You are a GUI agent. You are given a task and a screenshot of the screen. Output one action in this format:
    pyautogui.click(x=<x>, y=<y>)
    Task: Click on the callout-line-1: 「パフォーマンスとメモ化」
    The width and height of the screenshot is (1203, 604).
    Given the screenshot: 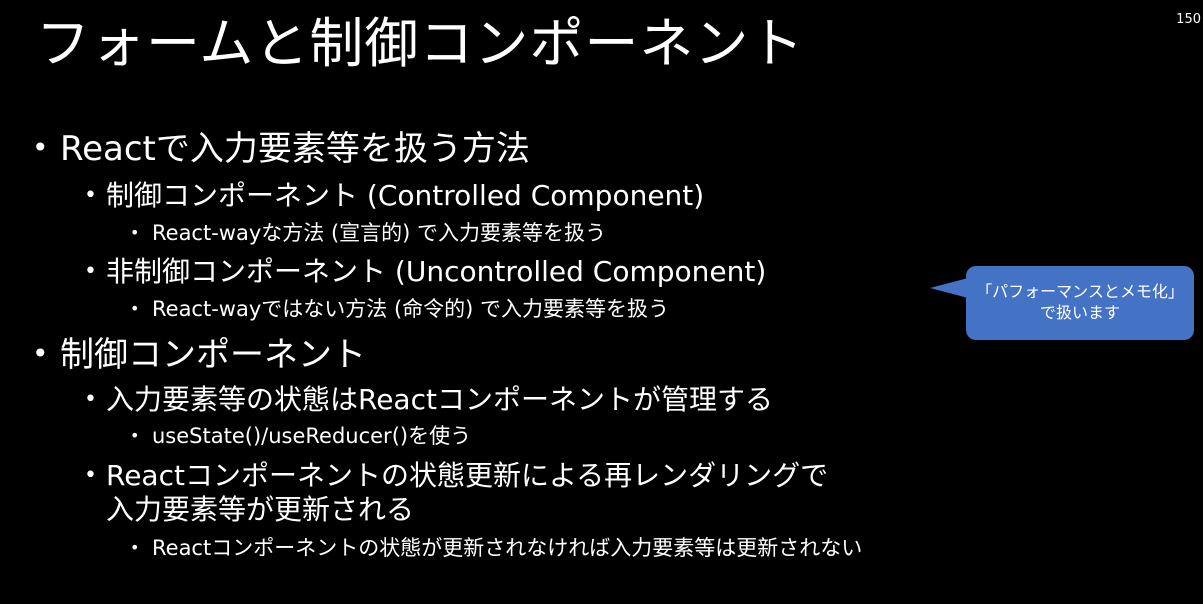 What is the action you would take?
    pyautogui.click(x=1080, y=292)
    